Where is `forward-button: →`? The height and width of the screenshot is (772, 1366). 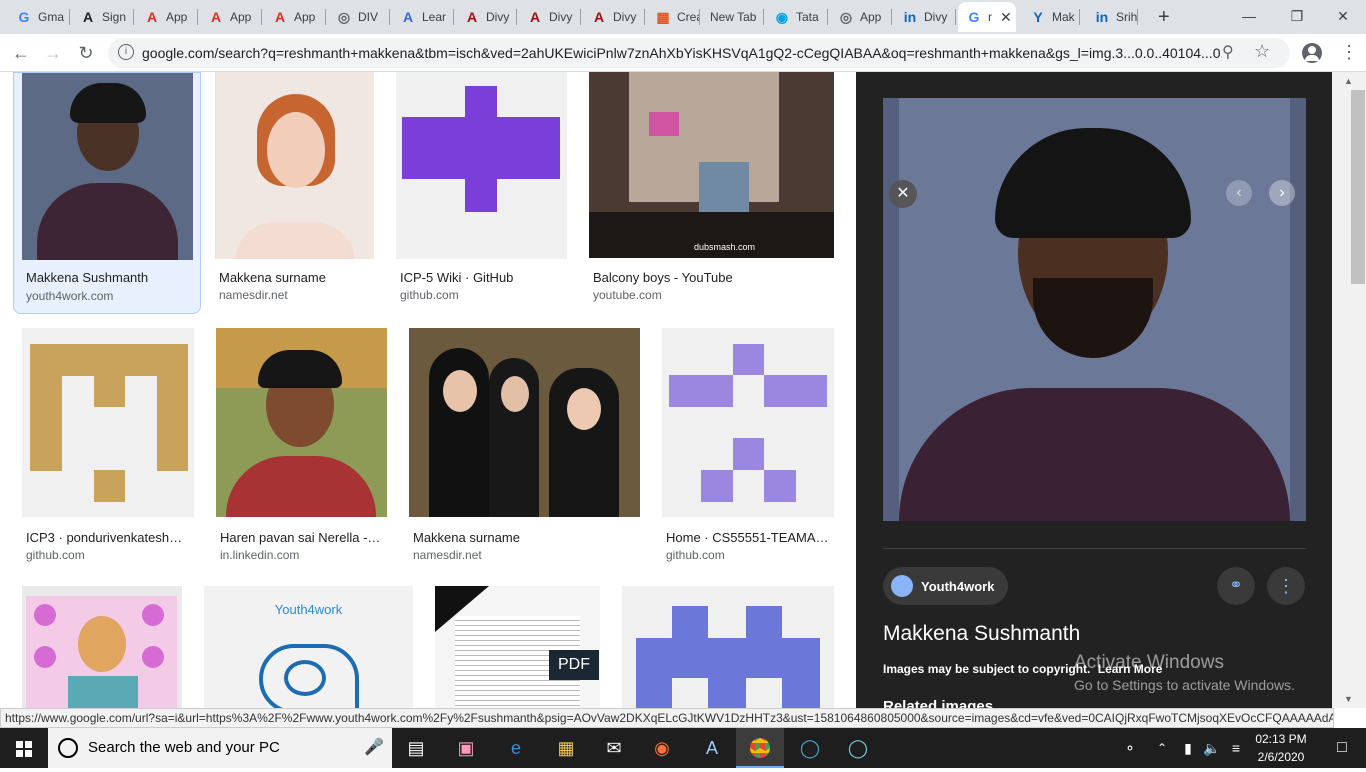 forward-button: → is located at coordinates (53, 53).